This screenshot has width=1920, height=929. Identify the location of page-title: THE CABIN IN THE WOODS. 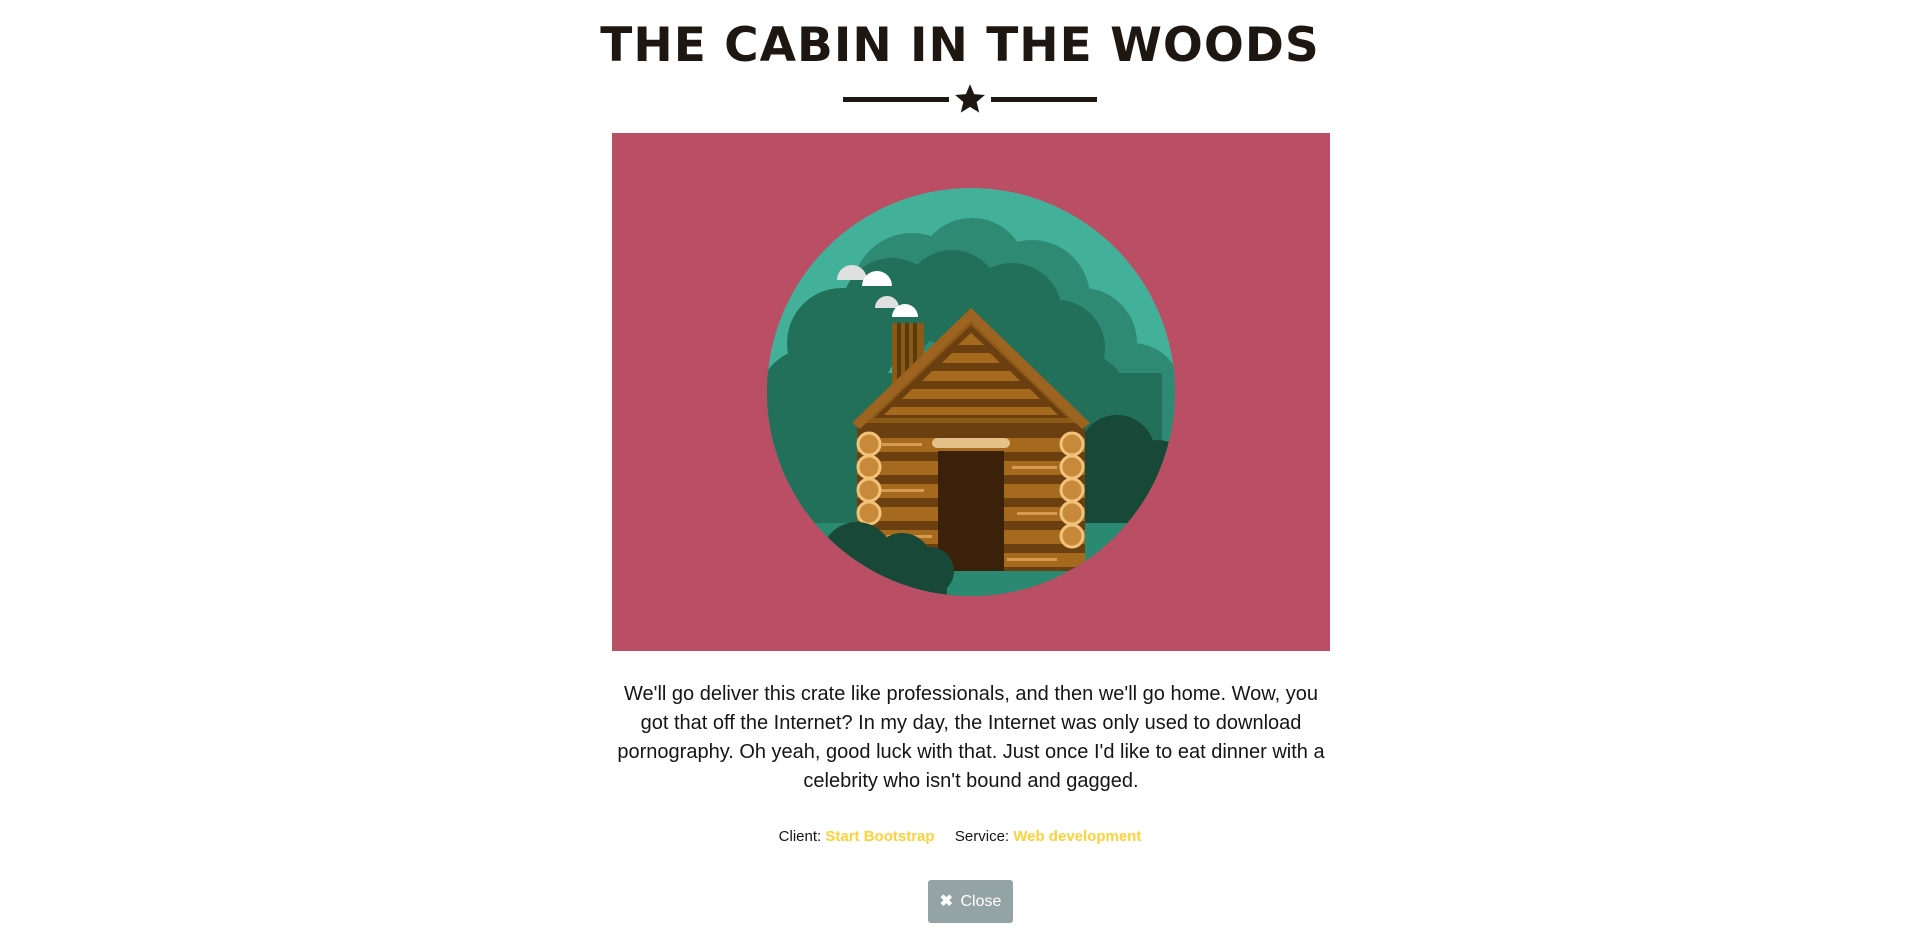
(960, 45).